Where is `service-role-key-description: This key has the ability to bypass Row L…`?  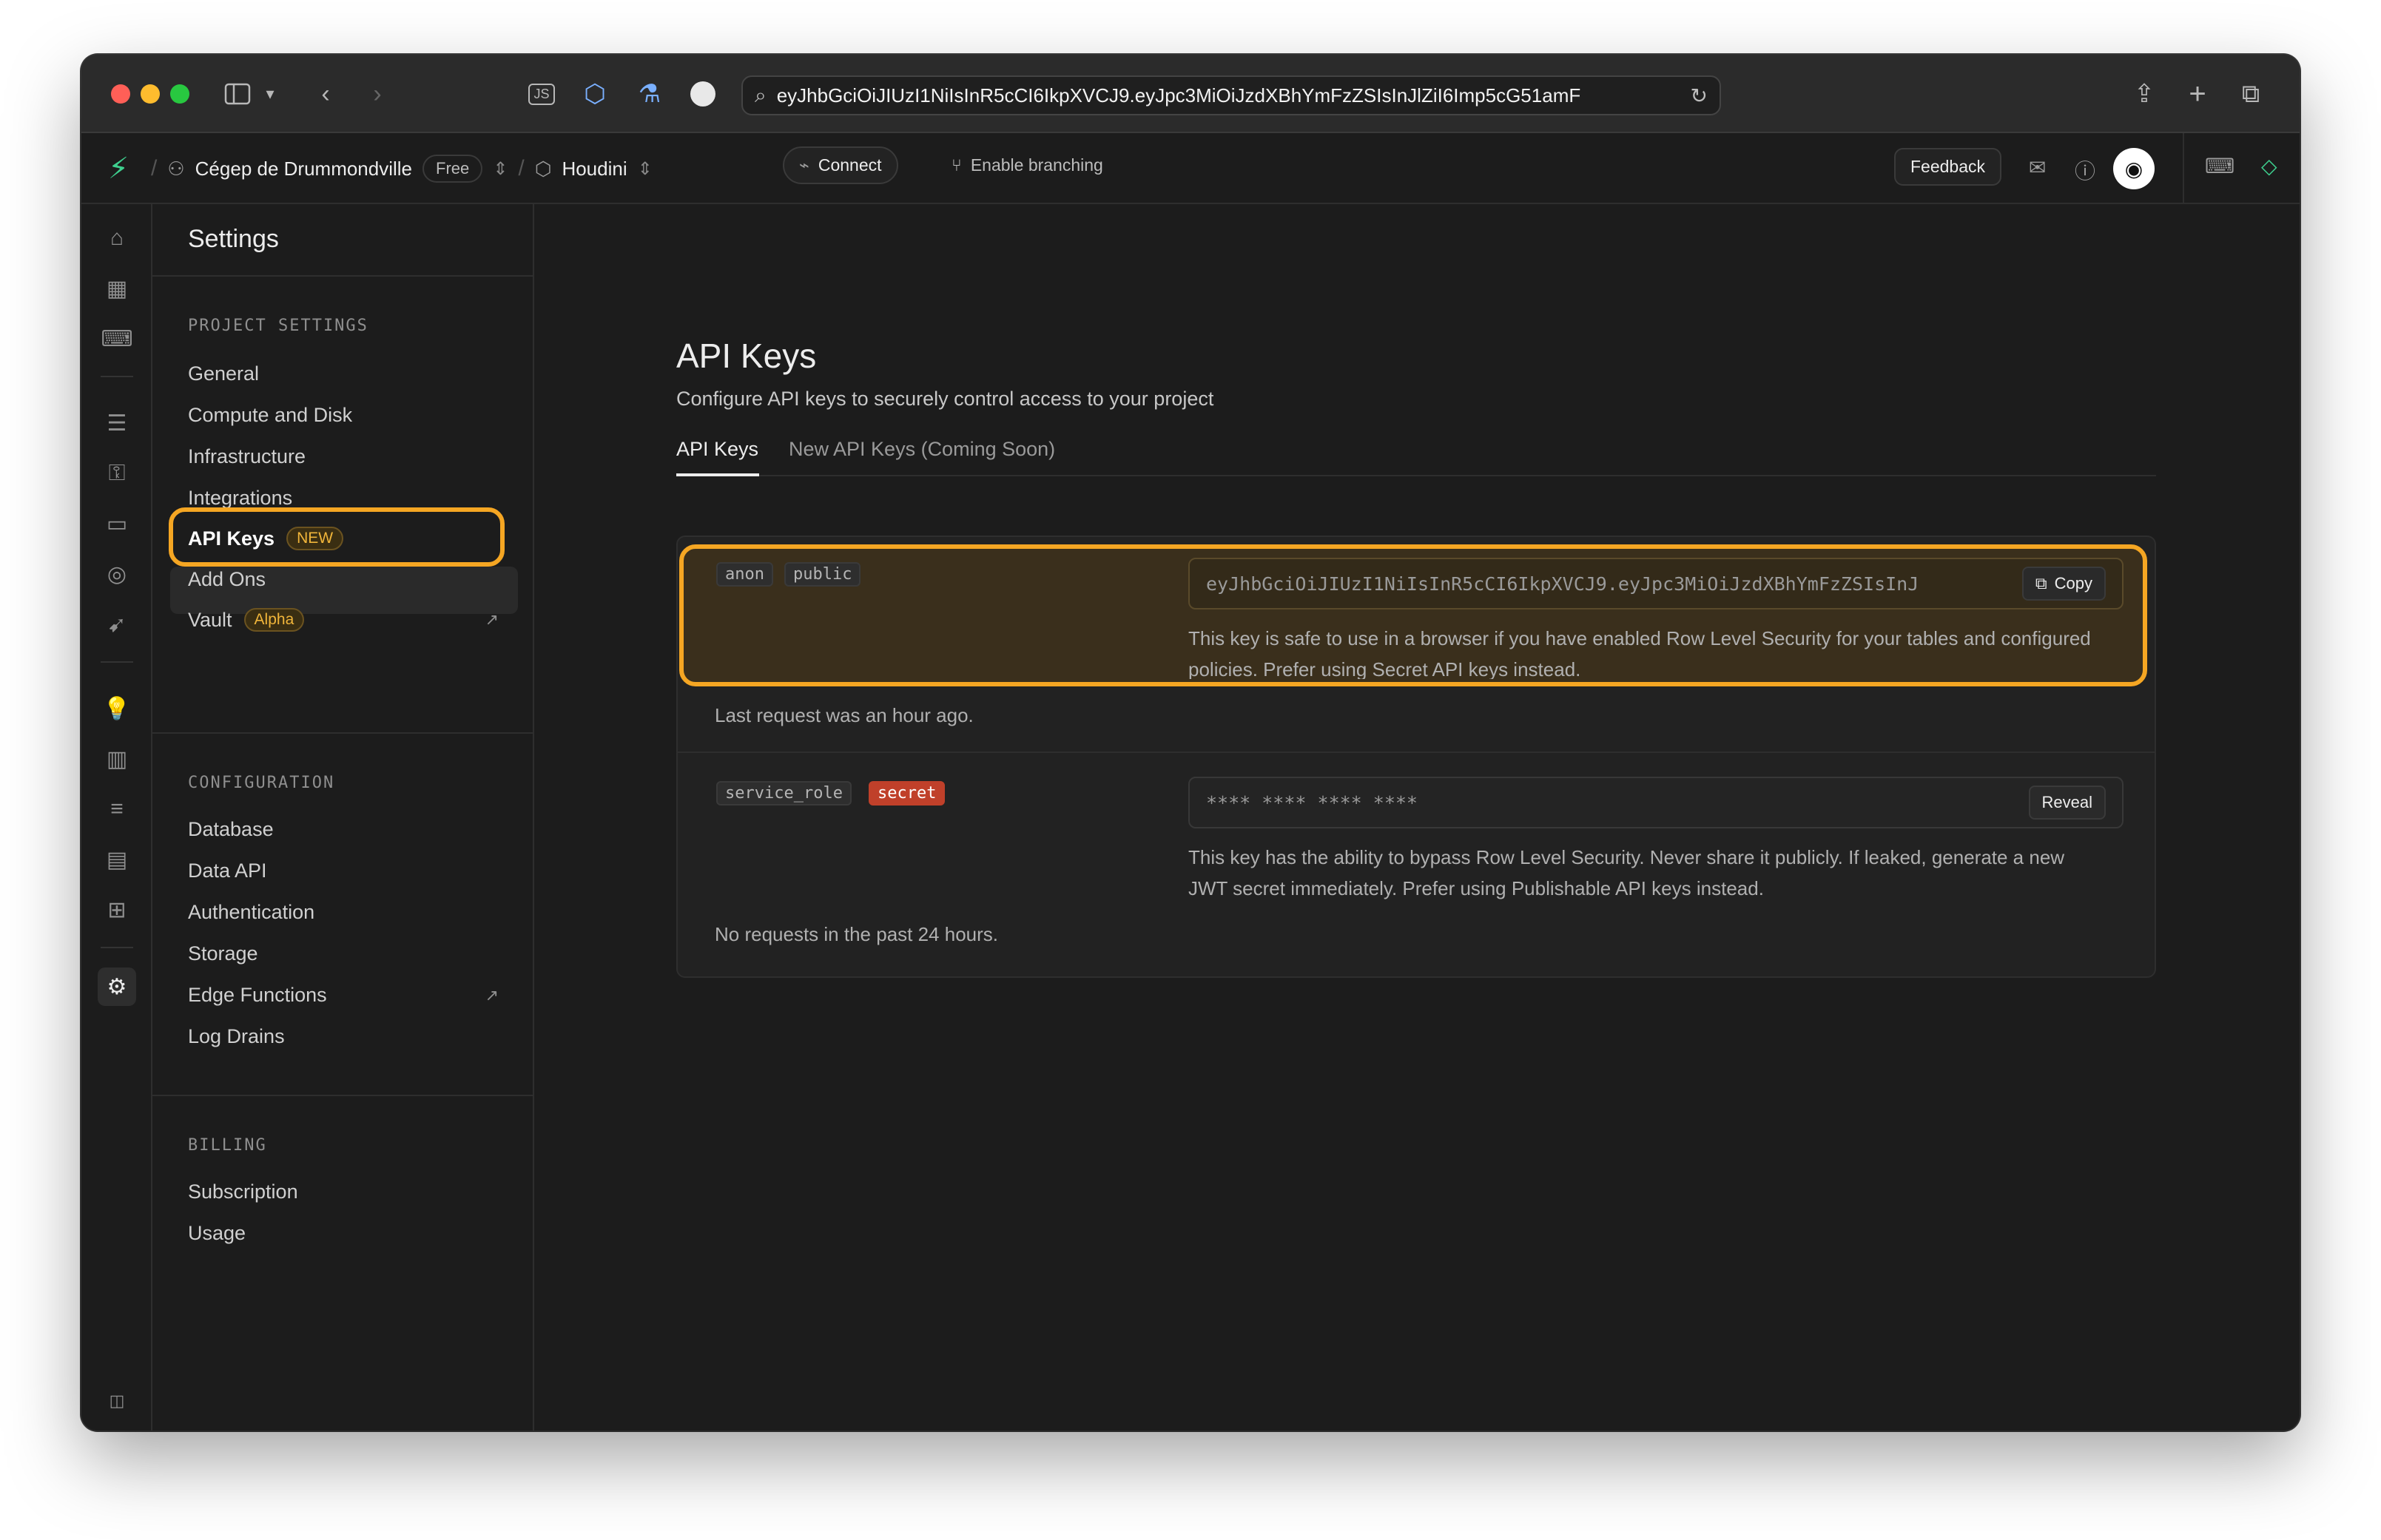
service-role-key-description: This key has the ability to bypass Row L… is located at coordinates (1626, 872).